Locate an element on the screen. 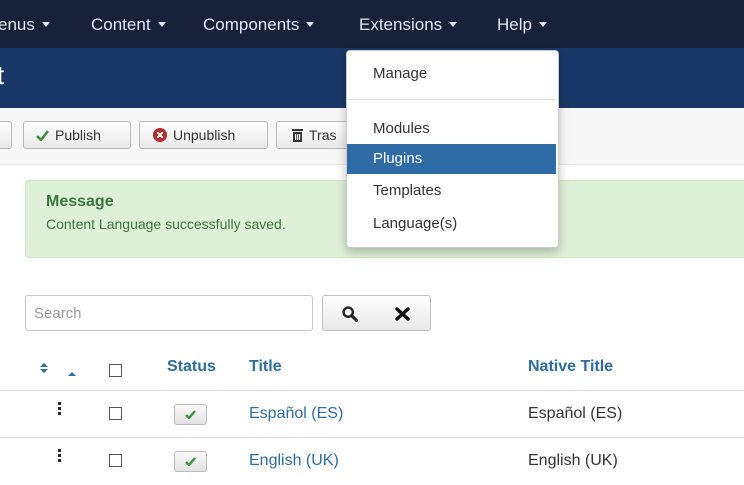 Image resolution: width=744 pixels, height=485 pixels. row-title-link: Español (ES) is located at coordinates (296, 414).